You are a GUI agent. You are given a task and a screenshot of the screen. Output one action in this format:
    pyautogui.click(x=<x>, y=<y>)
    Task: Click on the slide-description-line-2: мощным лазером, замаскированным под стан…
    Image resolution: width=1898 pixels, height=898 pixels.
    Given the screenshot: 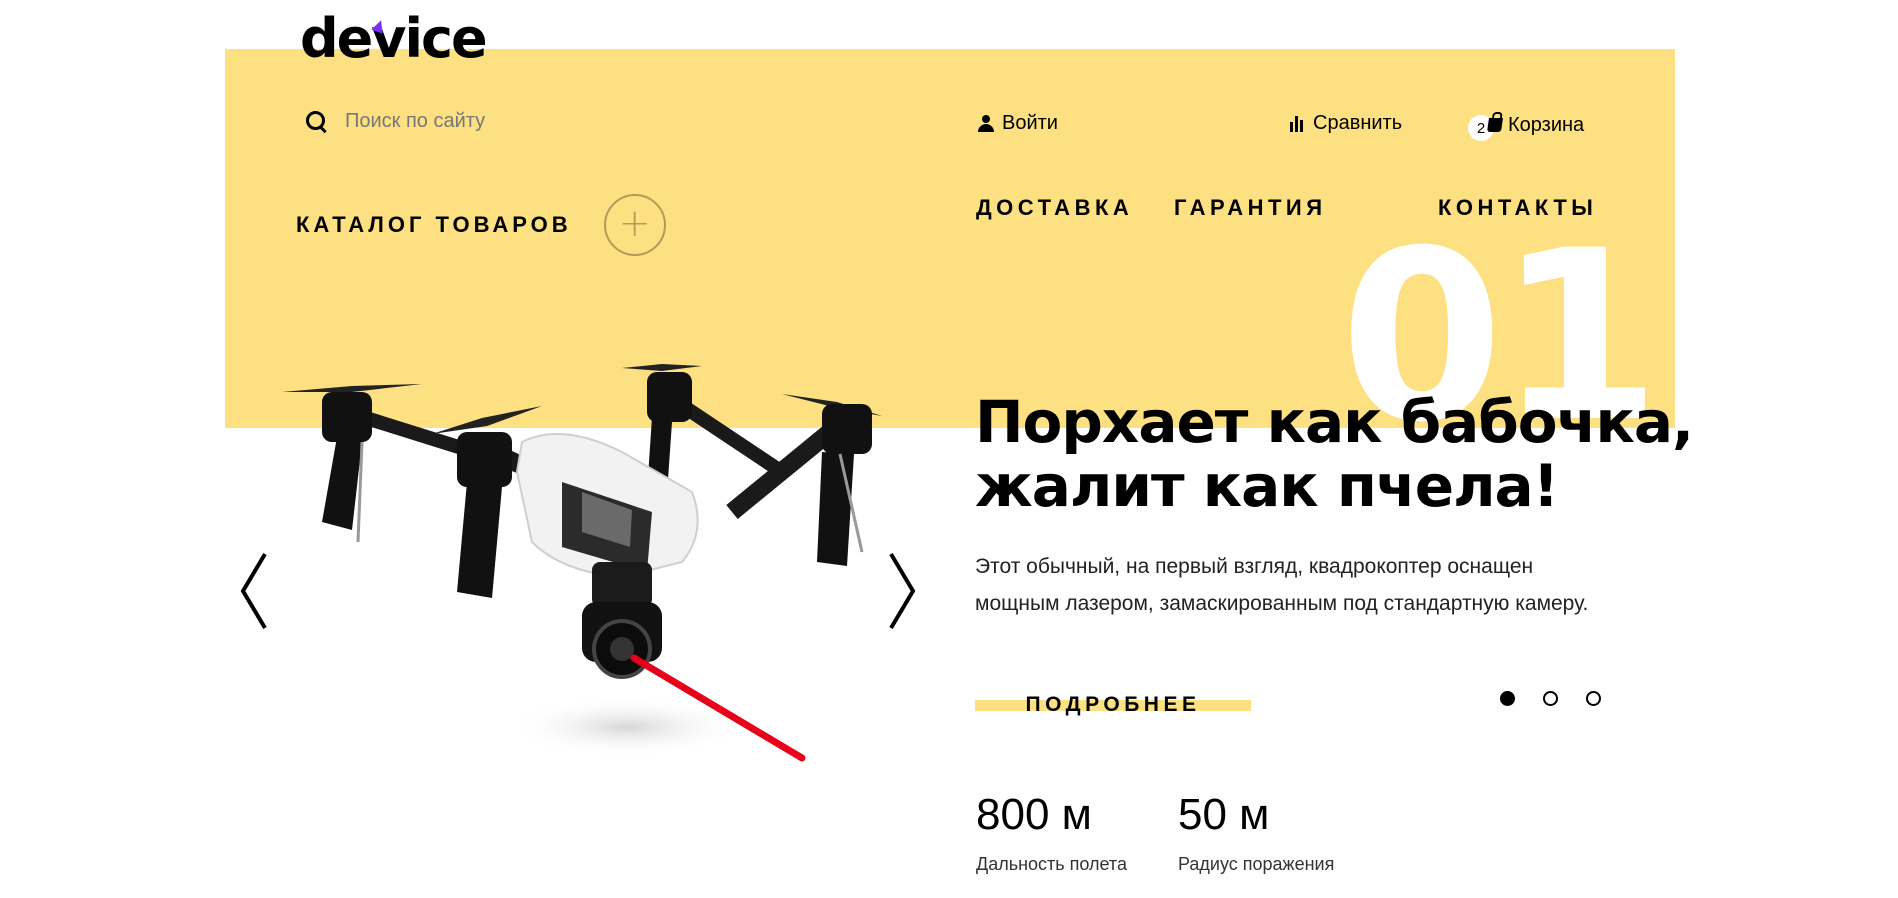 What is the action you would take?
    pyautogui.click(x=1282, y=603)
    